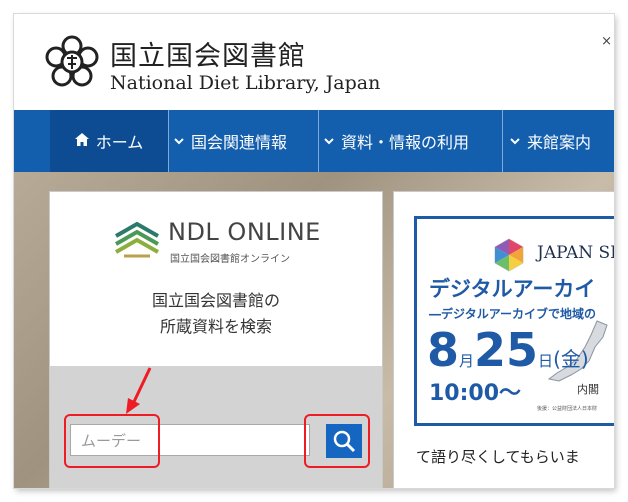  What do you see at coordinates (498, 456) in the screenshot?
I see `event-description: て語り尽くしてもらいま` at bounding box center [498, 456].